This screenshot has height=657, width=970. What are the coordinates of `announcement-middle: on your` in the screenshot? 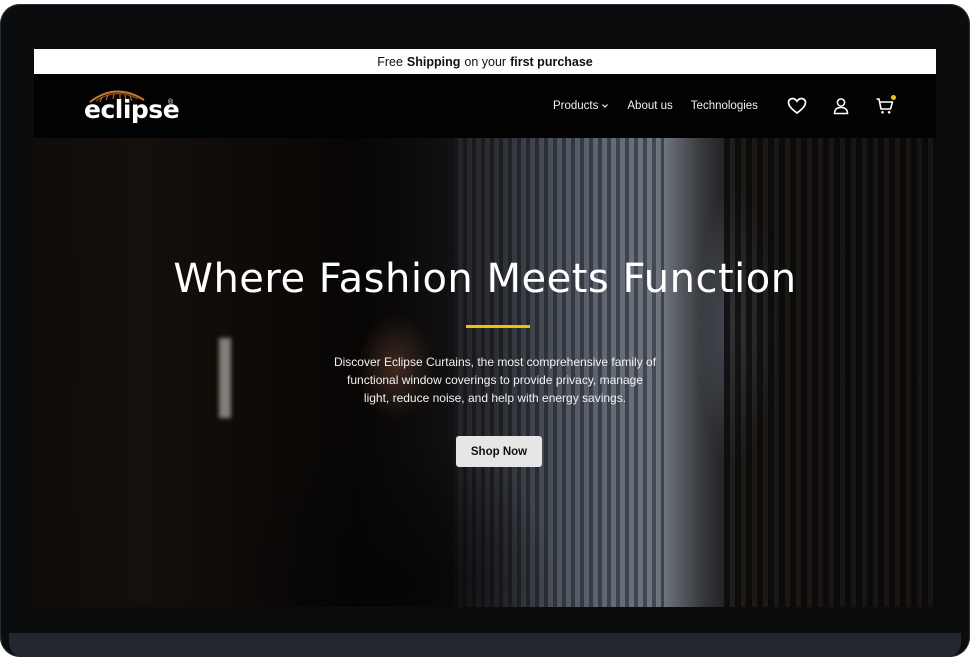 It's located at (485, 61).